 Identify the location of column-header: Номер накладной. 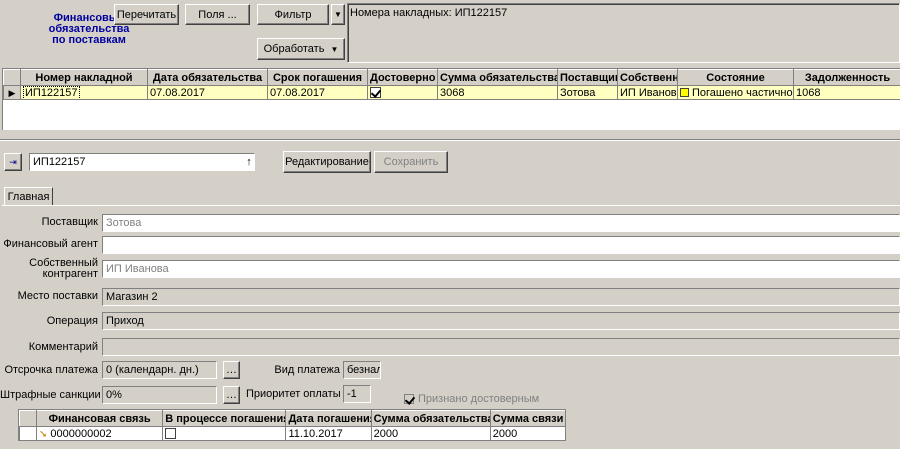
(84, 77).